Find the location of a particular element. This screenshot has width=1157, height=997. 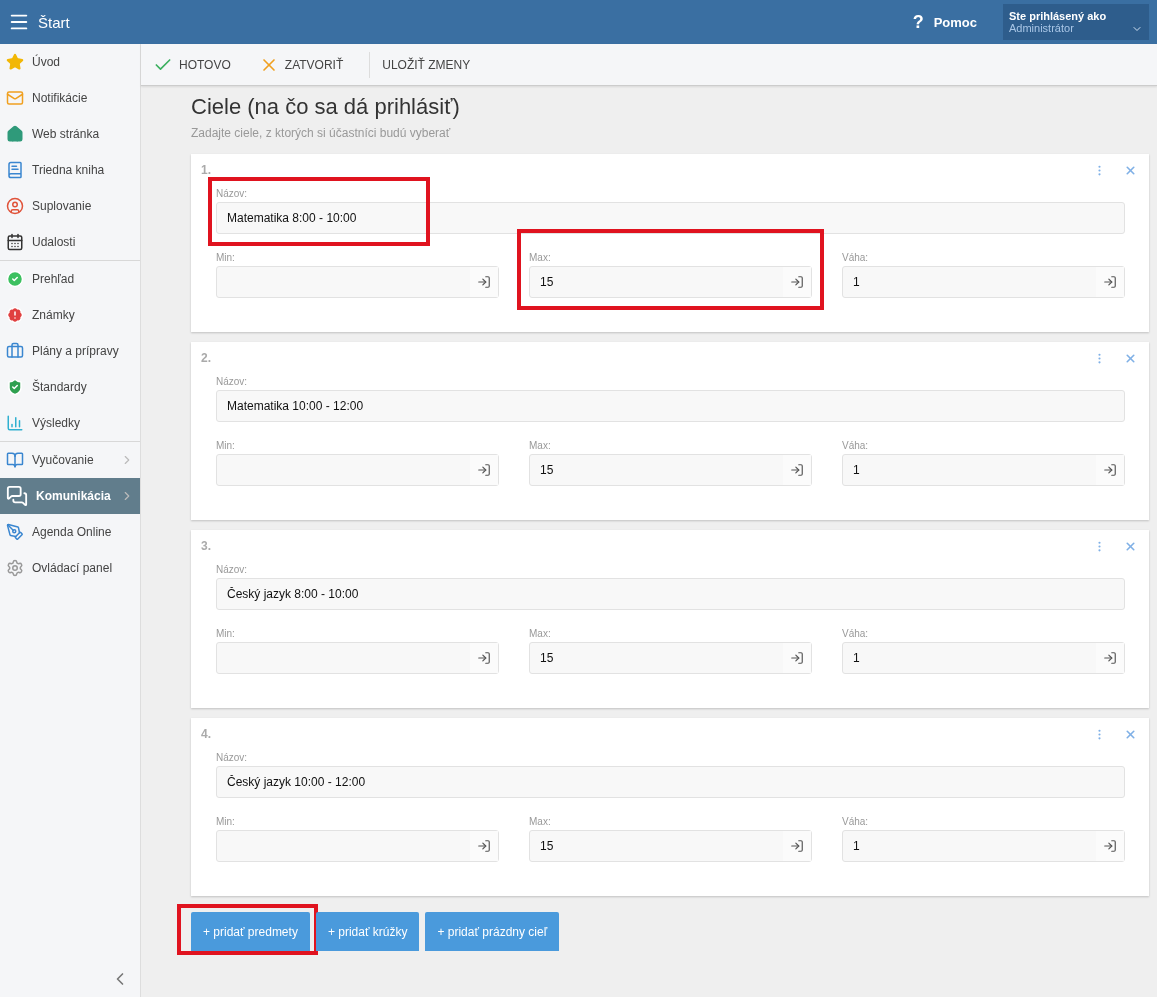

sidebar-item: Komunikácia is located at coordinates (70, 496).